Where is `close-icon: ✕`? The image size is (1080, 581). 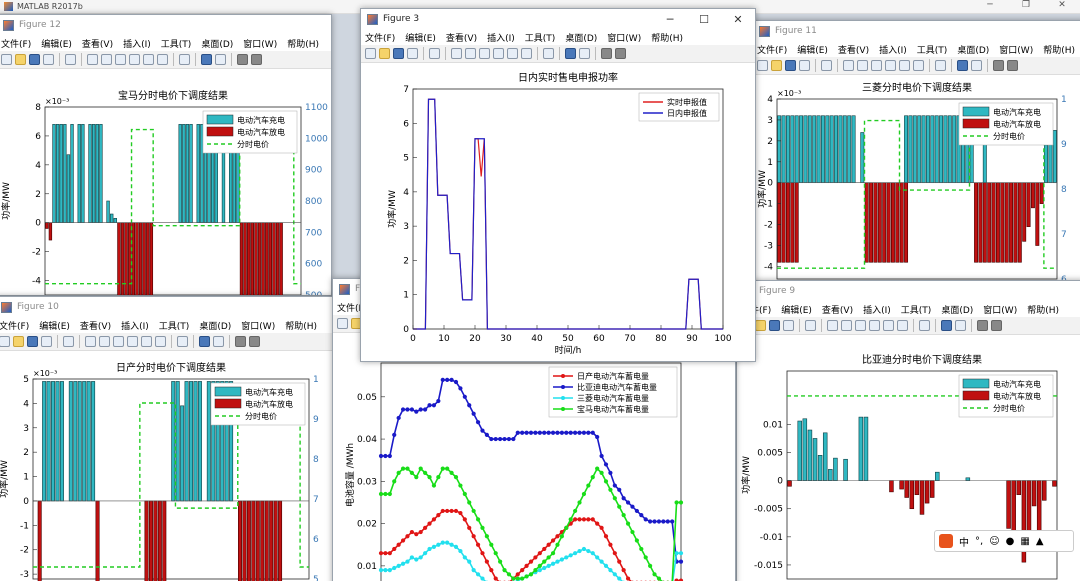
close-icon: ✕ is located at coordinates (1062, 5).